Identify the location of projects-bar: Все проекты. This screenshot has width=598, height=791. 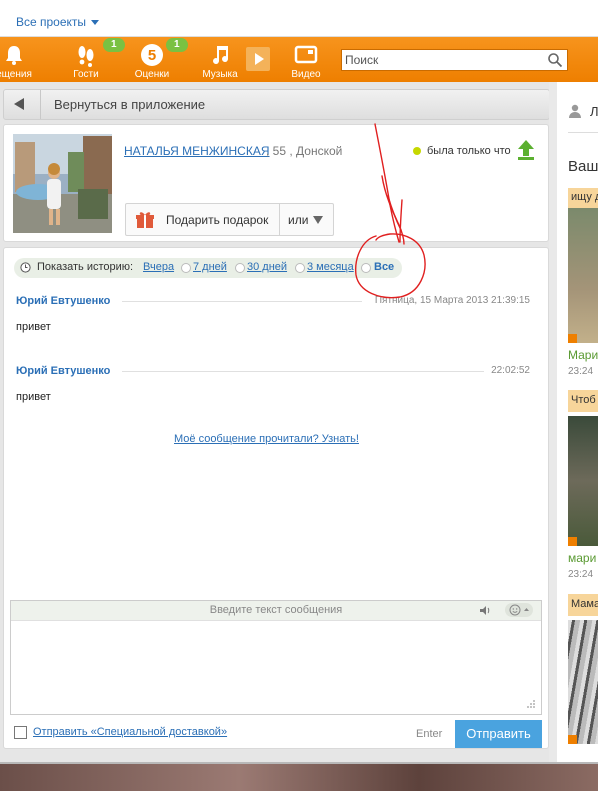
(299, 18).